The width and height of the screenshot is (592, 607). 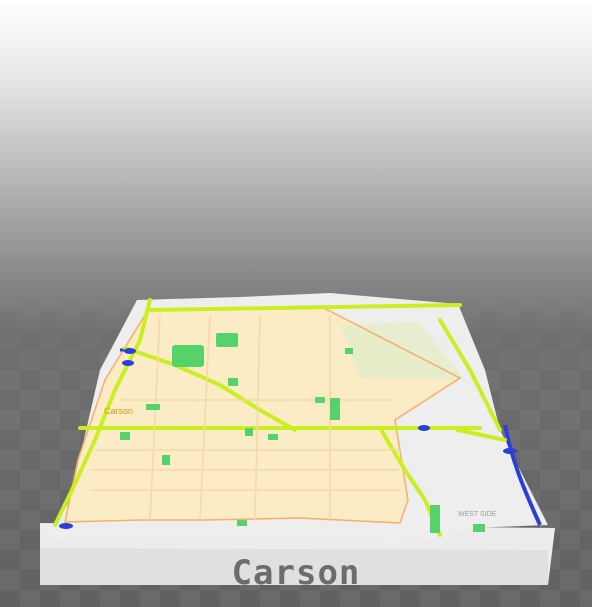 I want to click on district-label: WEST SIDE, so click(x=477, y=514).